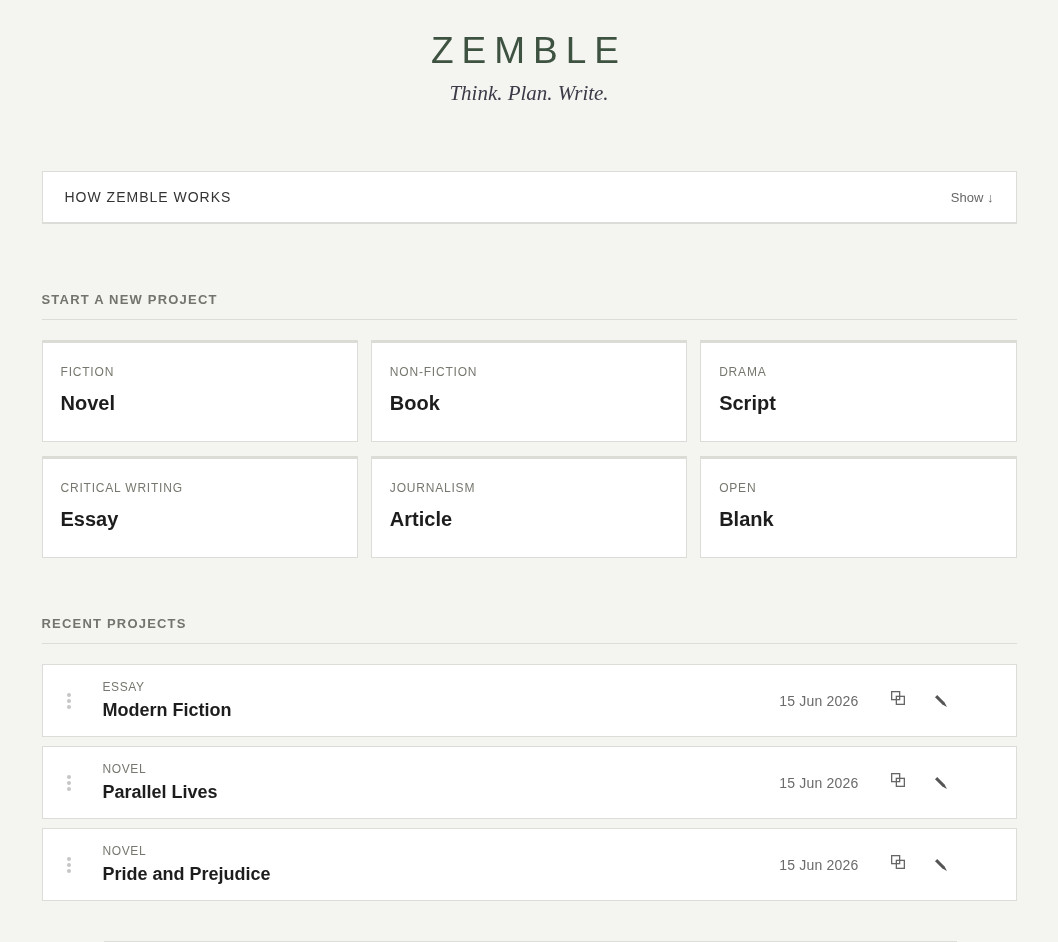 Image resolution: width=1058 pixels, height=942 pixels. What do you see at coordinates (114, 624) in the screenshot?
I see `section-heading: RECENT PROJECTS` at bounding box center [114, 624].